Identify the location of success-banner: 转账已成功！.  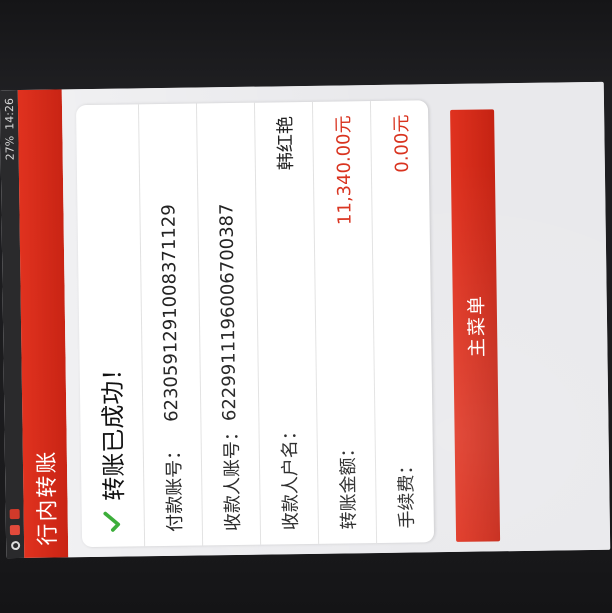
(110, 444).